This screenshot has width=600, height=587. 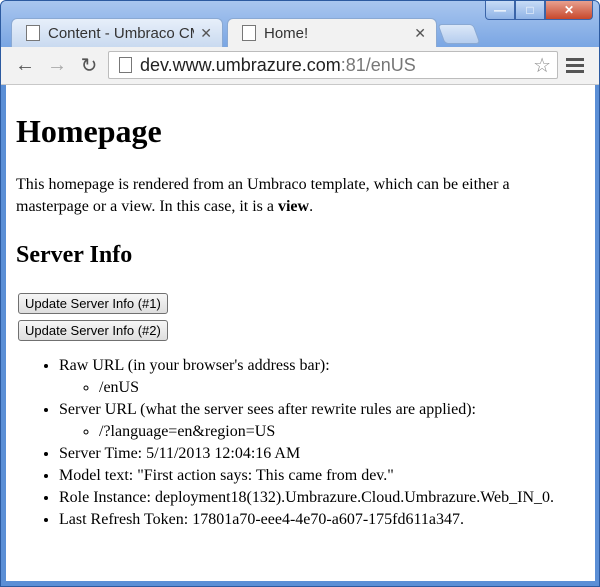 I want to click on window-frame-bottom, so click(x=300, y=583).